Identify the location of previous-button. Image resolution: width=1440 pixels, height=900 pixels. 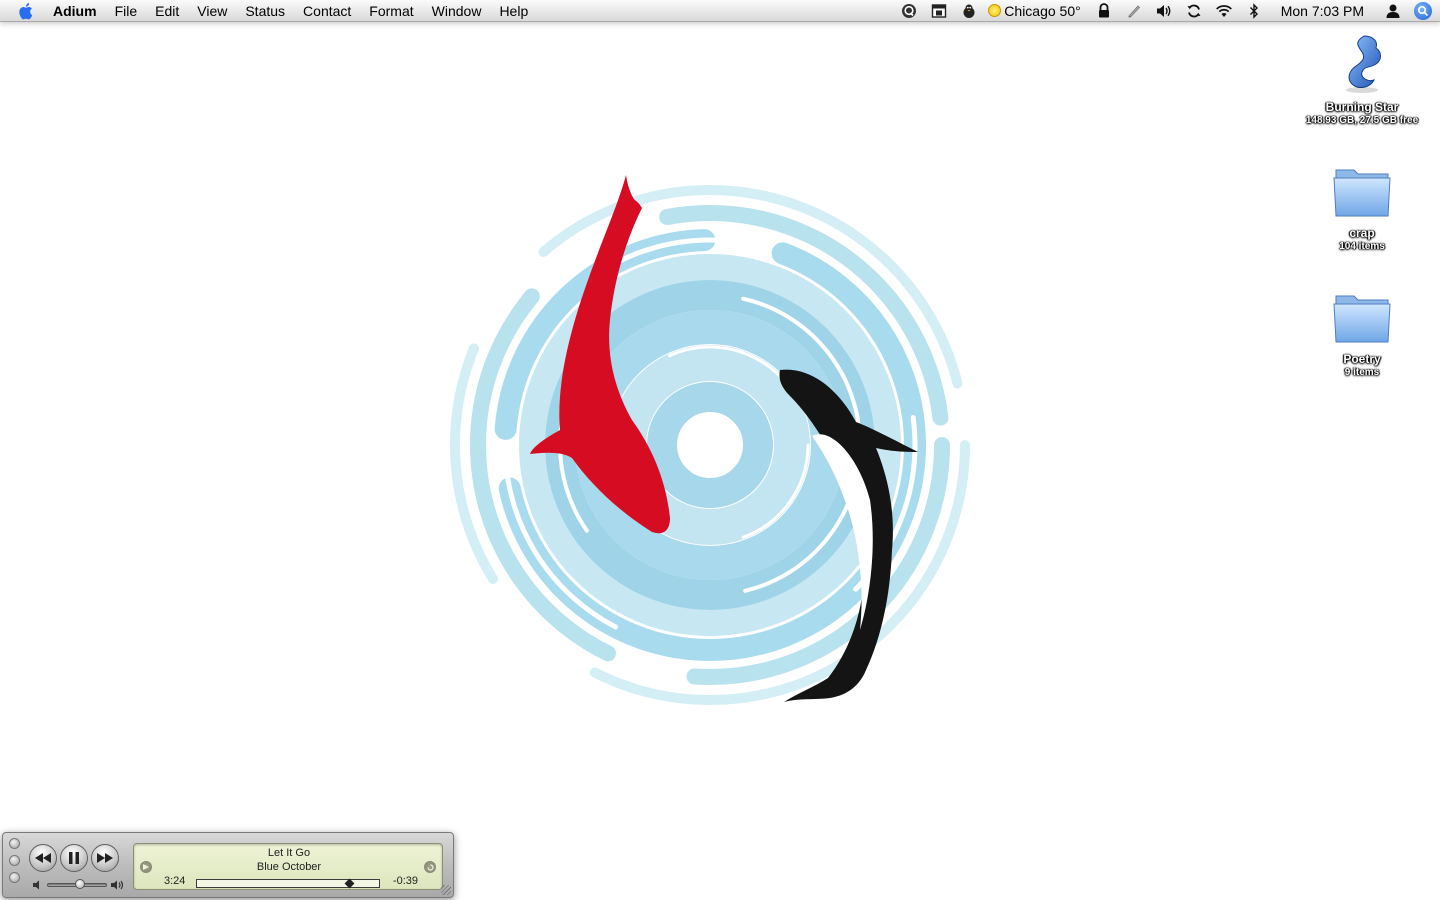
(43, 858).